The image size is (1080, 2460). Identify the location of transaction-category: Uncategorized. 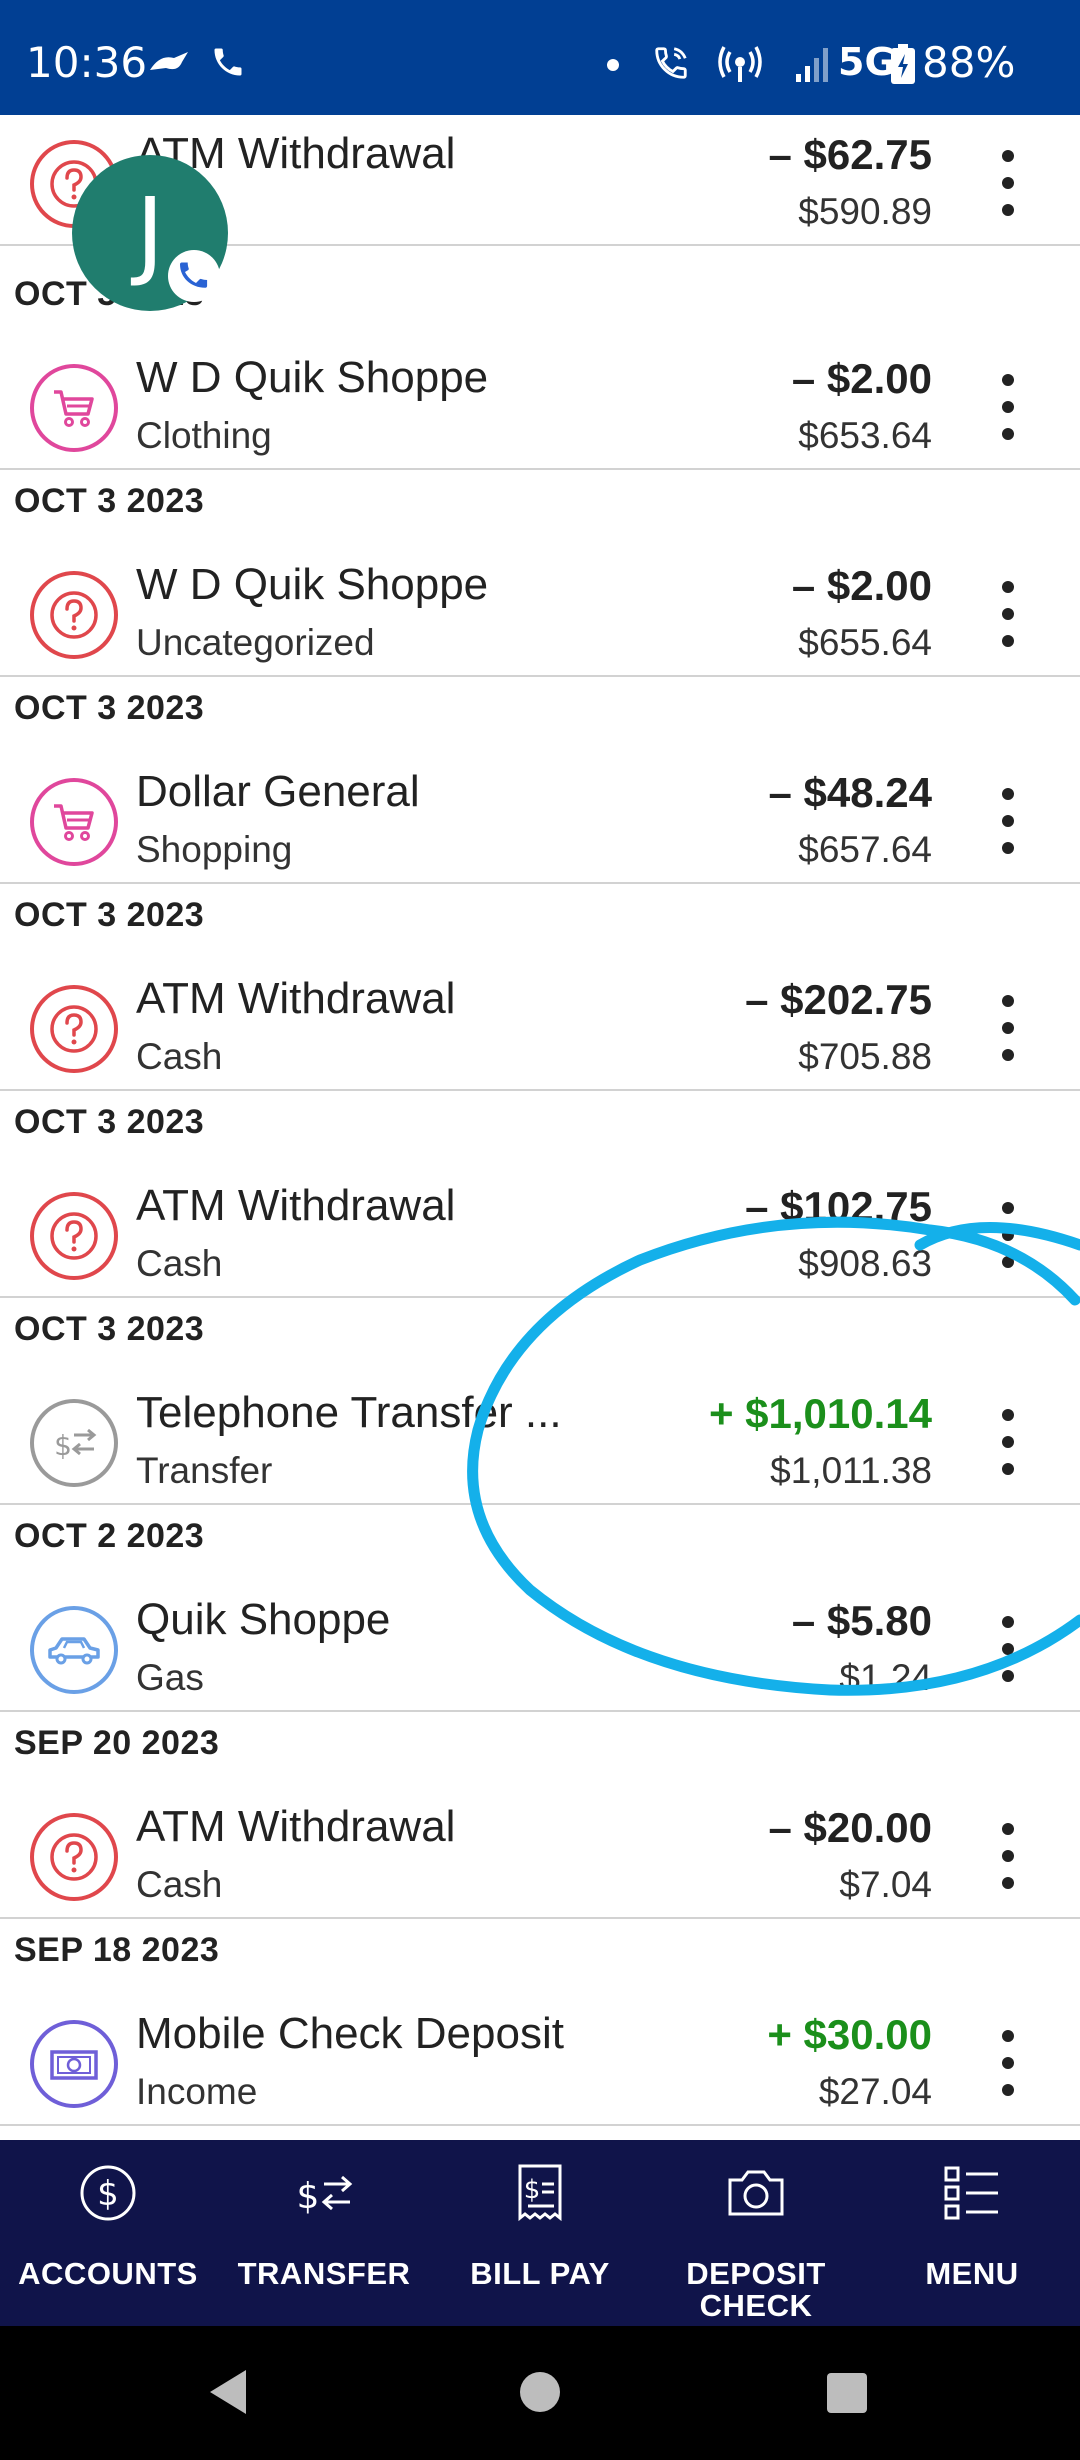
(255, 642).